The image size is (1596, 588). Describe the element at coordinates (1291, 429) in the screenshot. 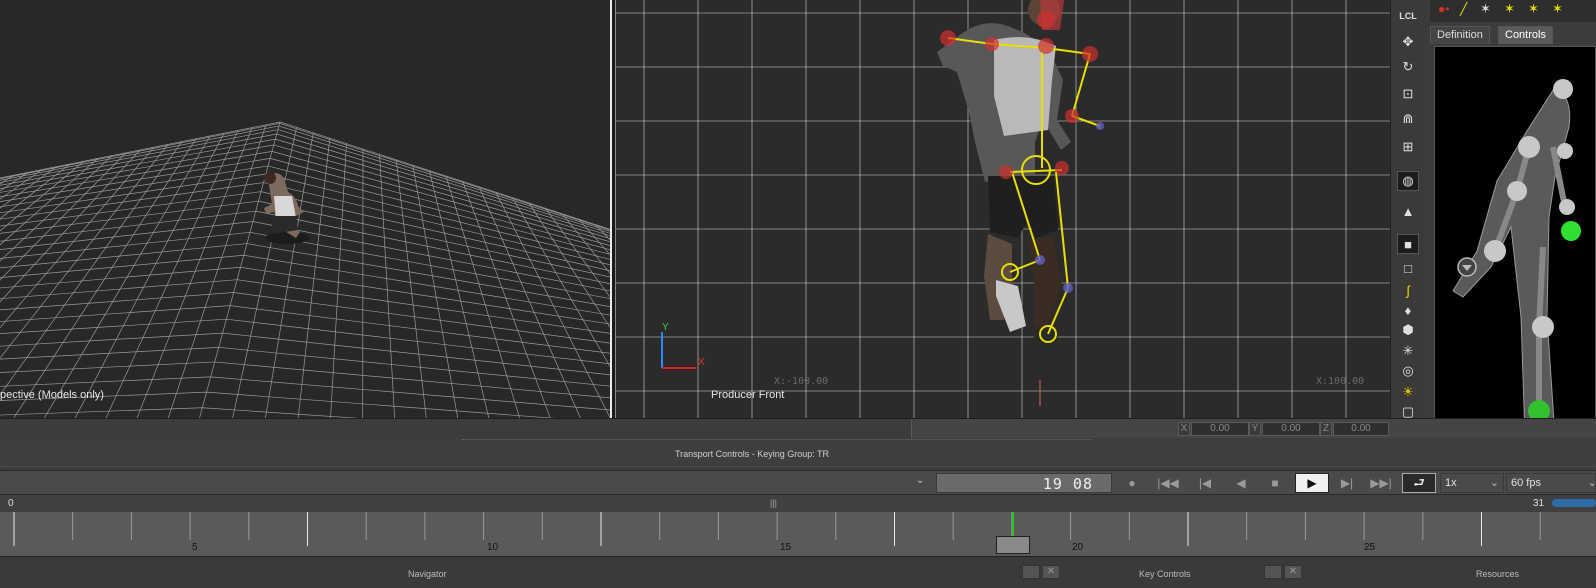

I see `y-coord-field: 0.00` at that location.